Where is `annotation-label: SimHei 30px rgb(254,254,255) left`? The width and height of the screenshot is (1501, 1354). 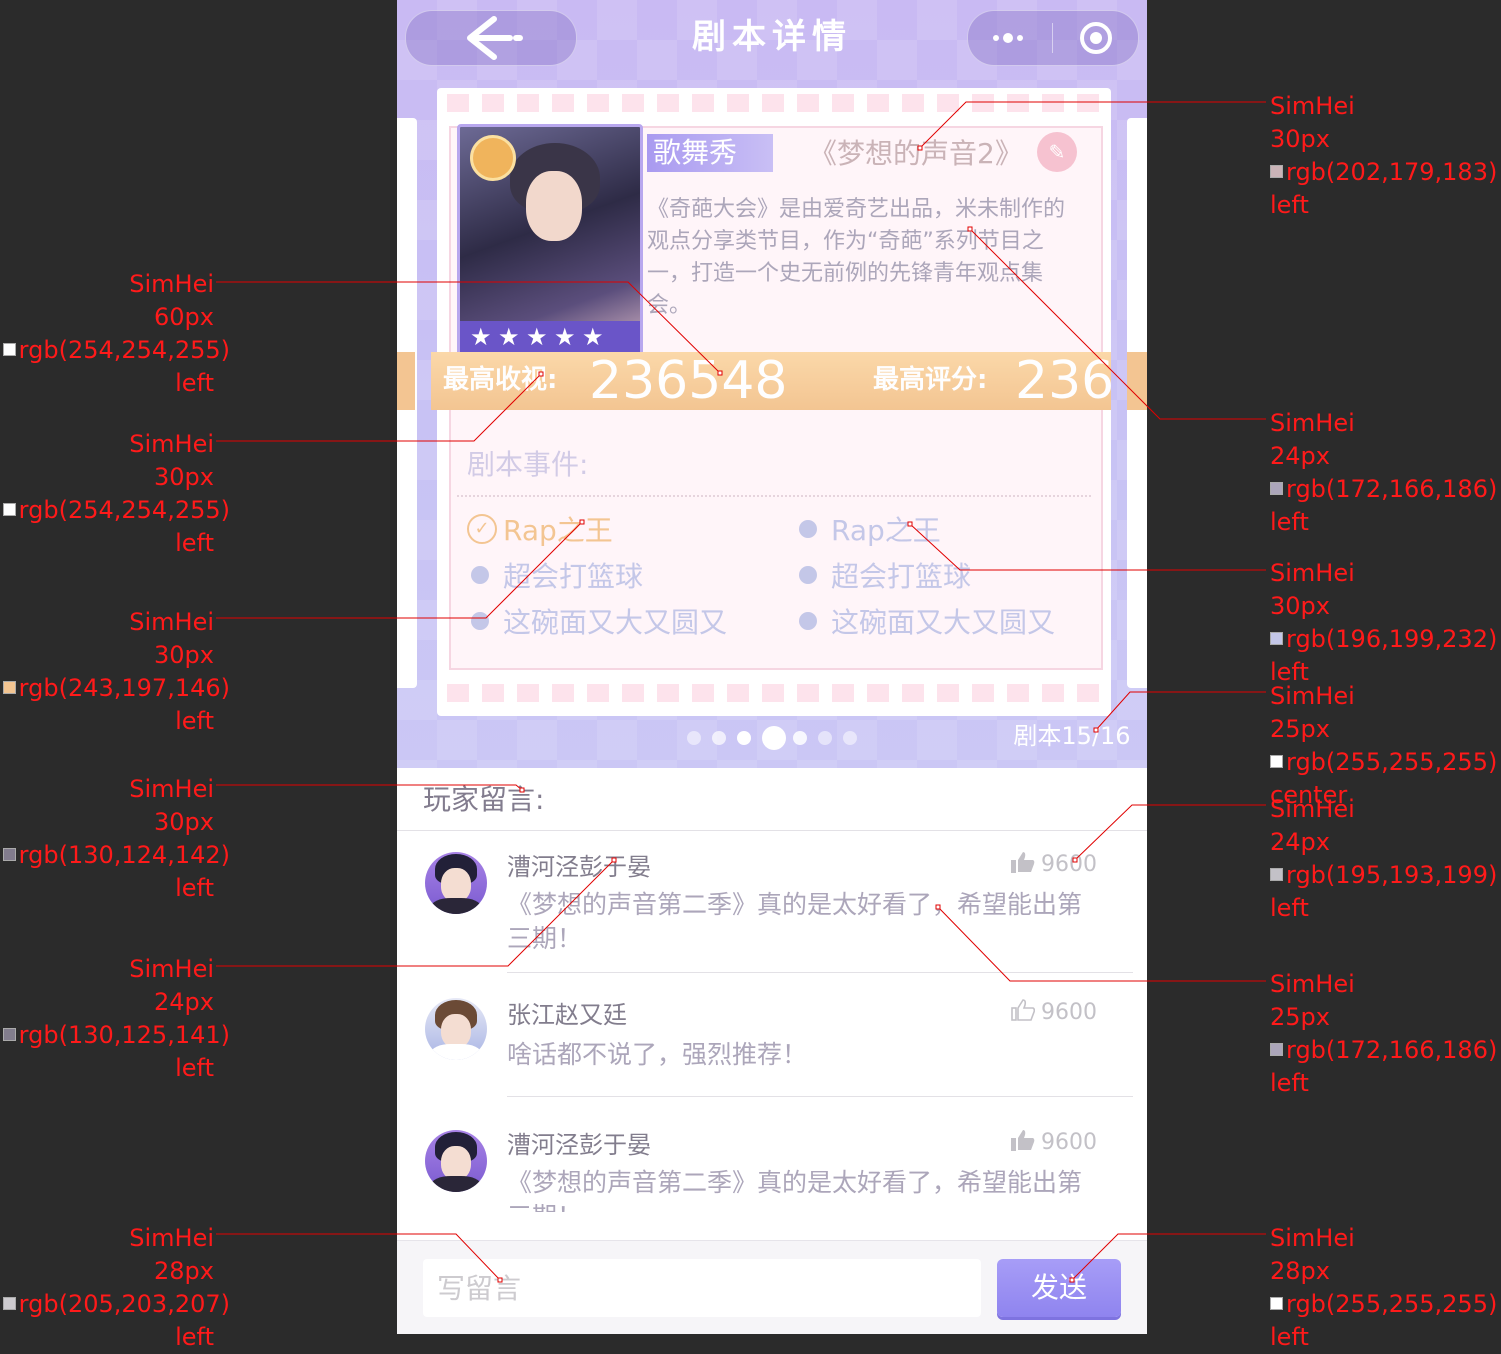
annotation-label: SimHei 30px rgb(254,254,255) left is located at coordinates (115, 494).